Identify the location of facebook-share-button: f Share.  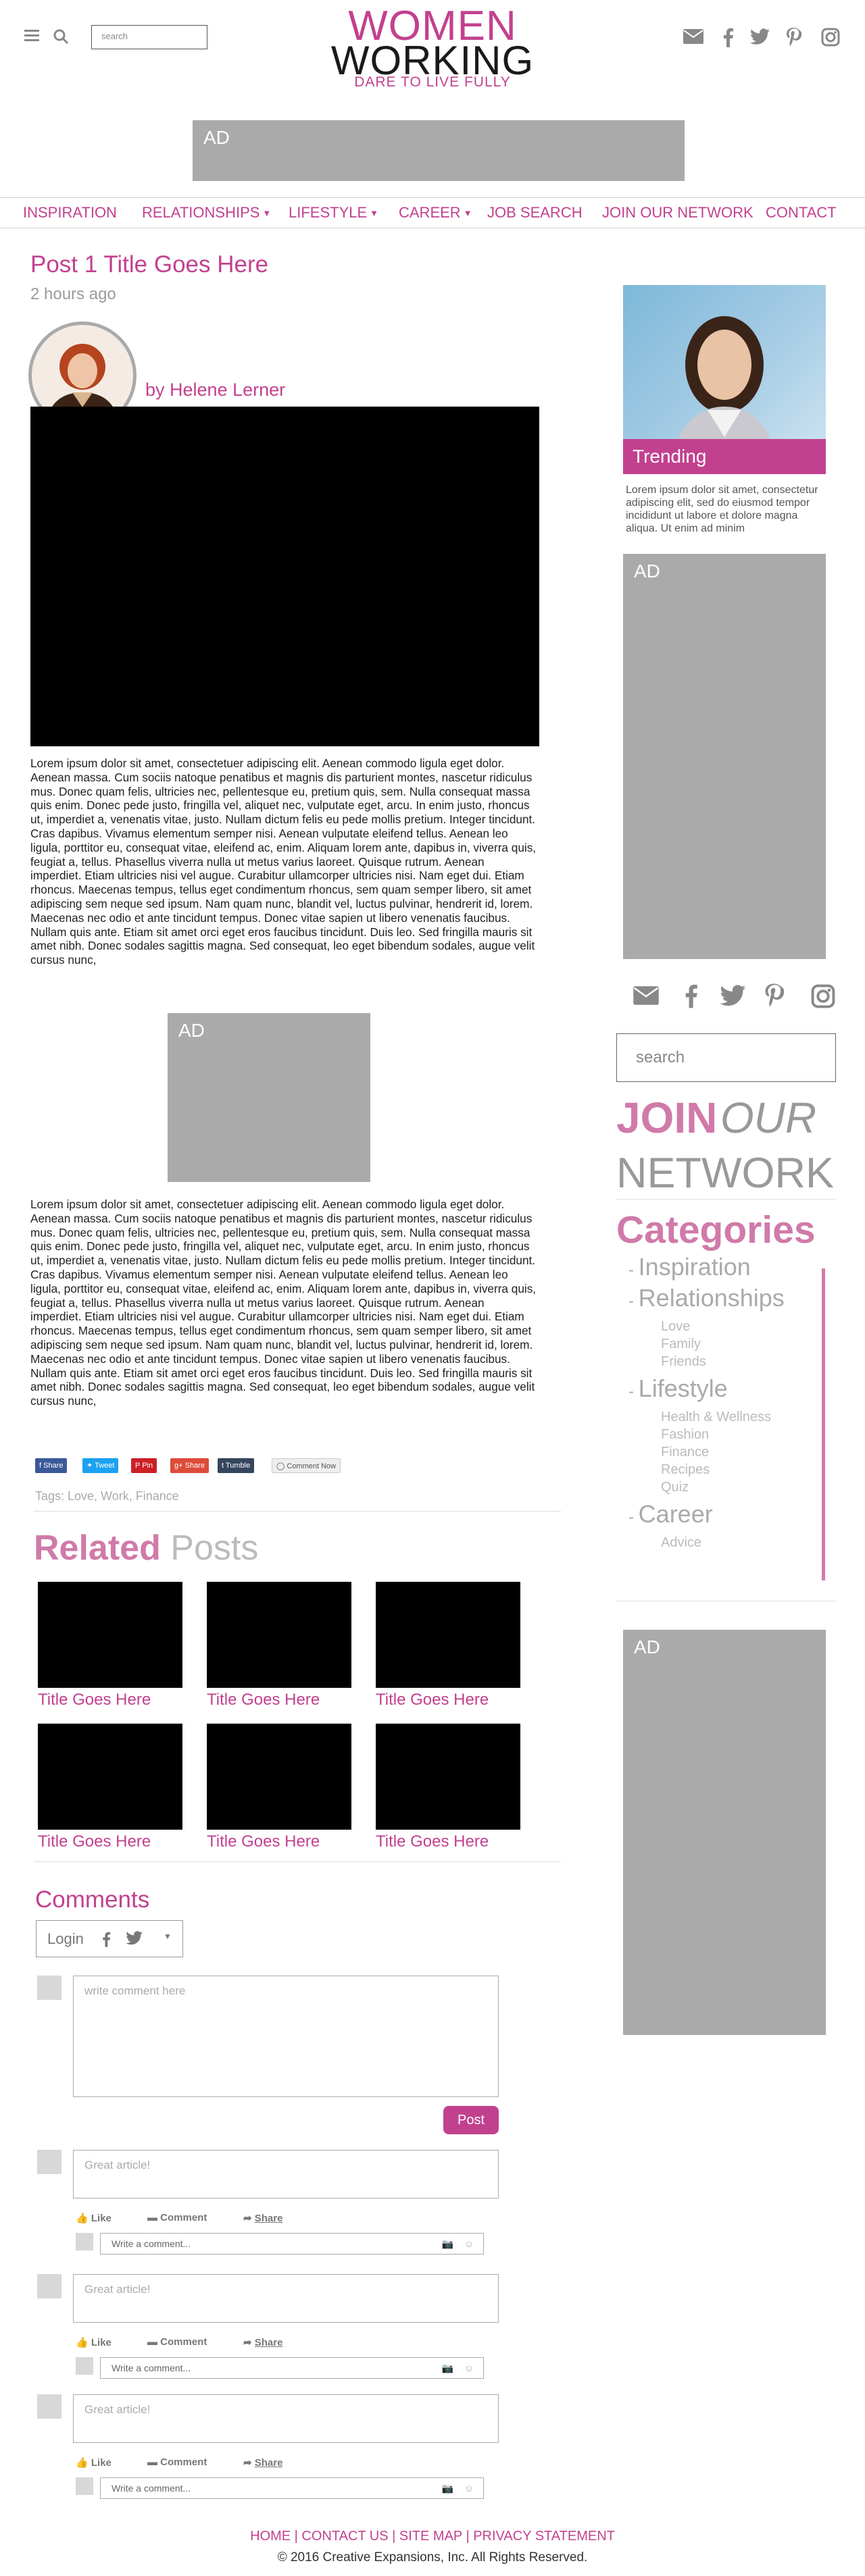
(51, 1465).